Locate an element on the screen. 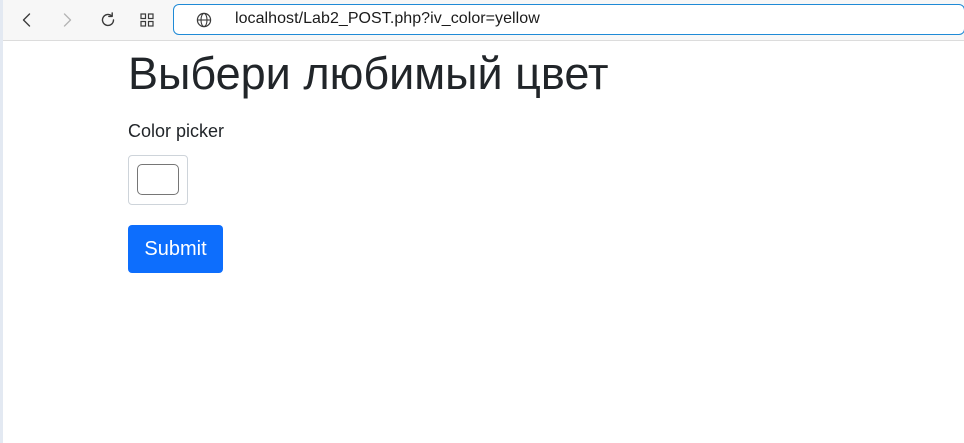 The height and width of the screenshot is (443, 964). color-swatch is located at coordinates (158, 179).